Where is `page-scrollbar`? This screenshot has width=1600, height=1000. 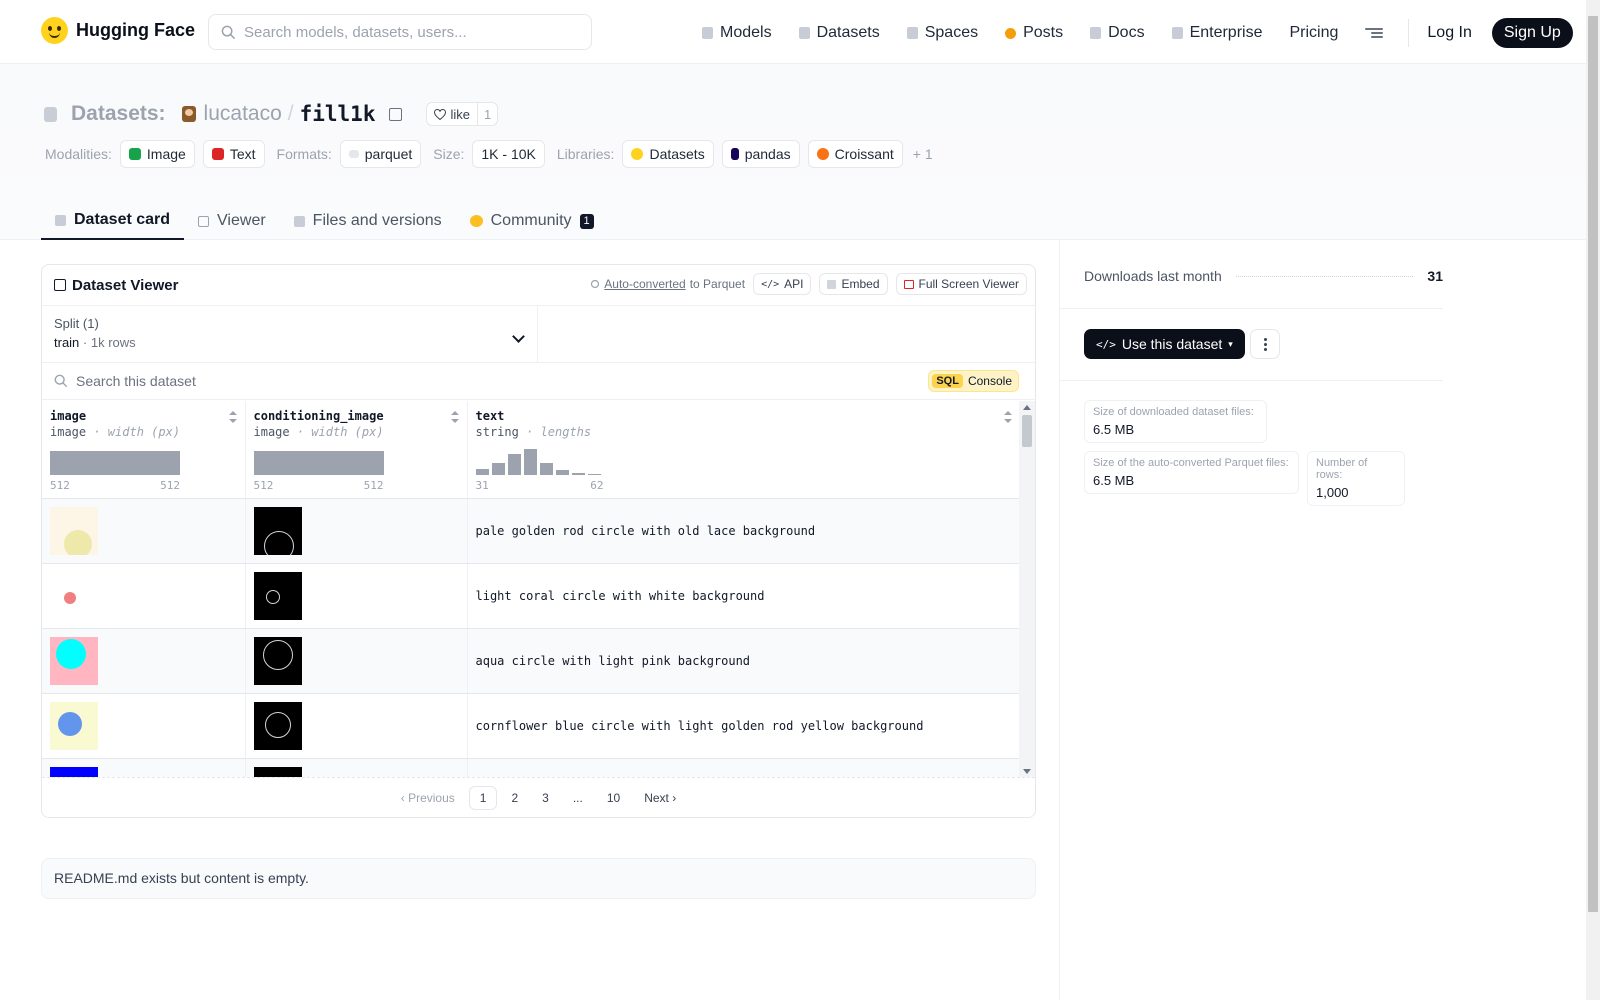 page-scrollbar is located at coordinates (1593, 500).